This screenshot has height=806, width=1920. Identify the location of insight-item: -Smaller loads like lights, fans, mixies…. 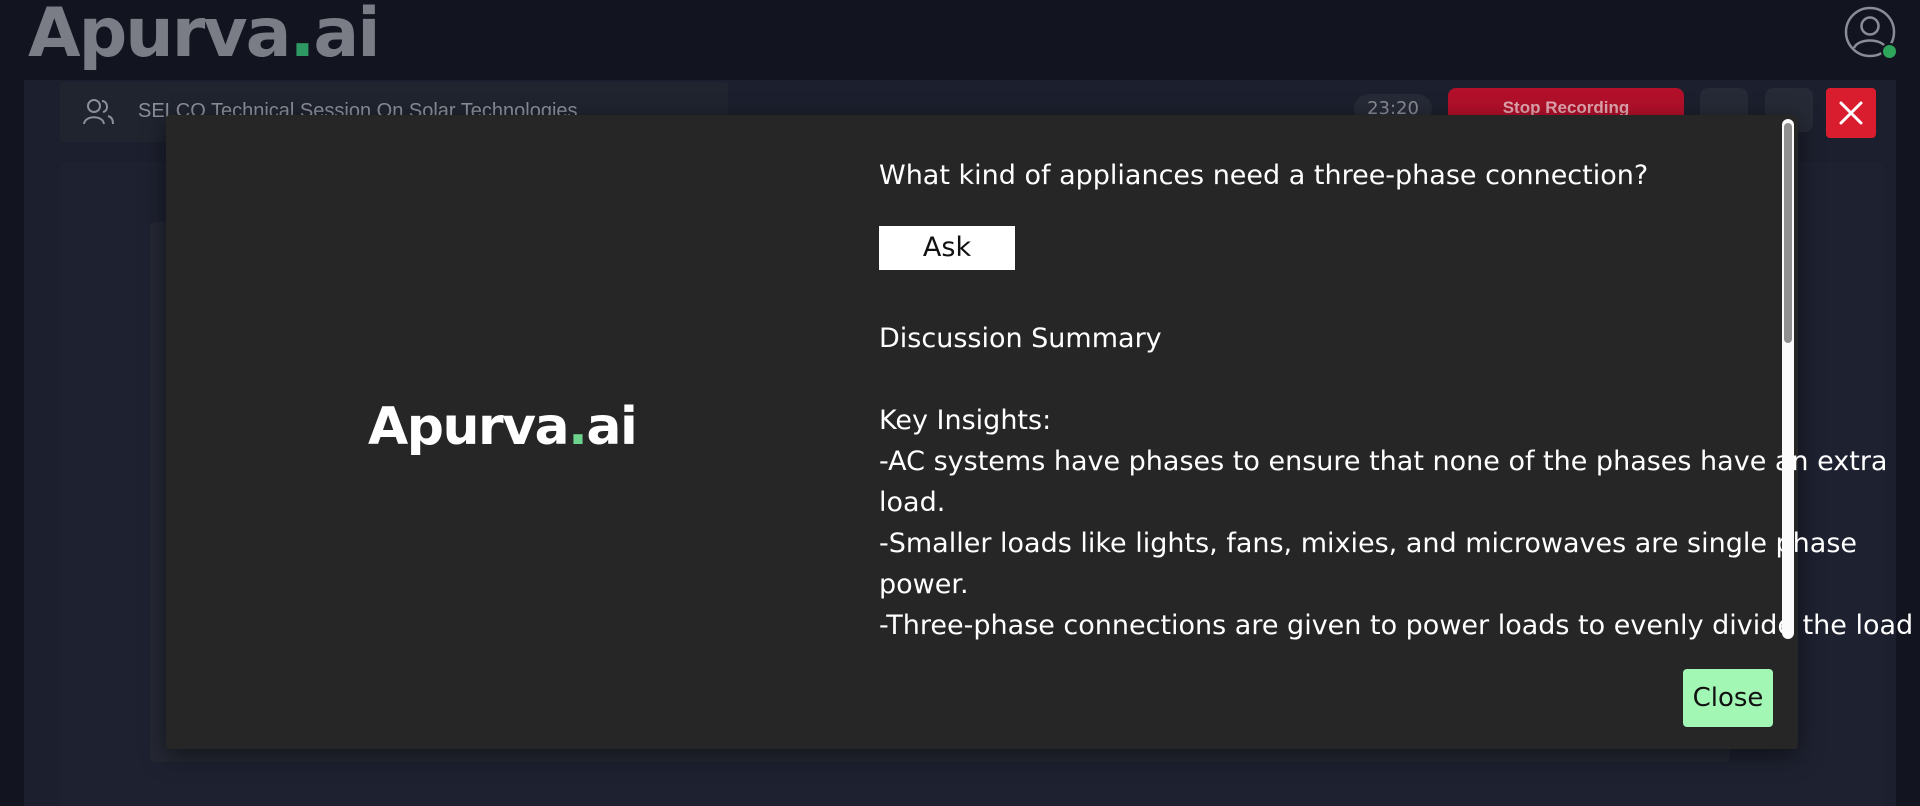
(1368, 564).